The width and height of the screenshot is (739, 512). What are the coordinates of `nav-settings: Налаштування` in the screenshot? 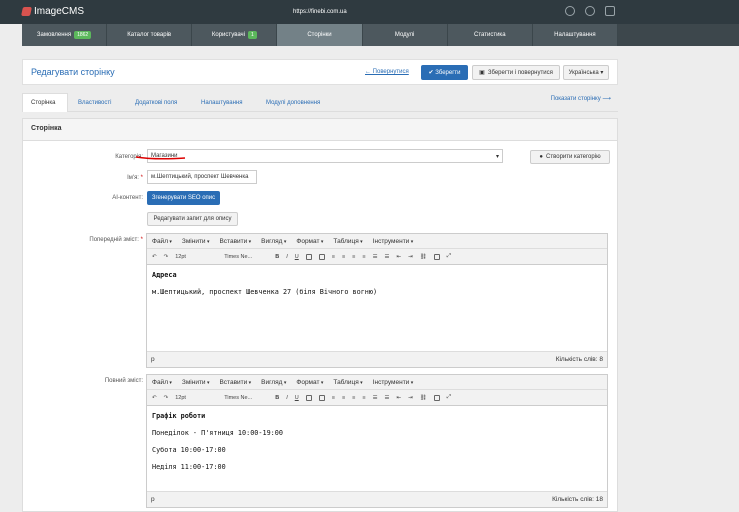 It's located at (575, 35).